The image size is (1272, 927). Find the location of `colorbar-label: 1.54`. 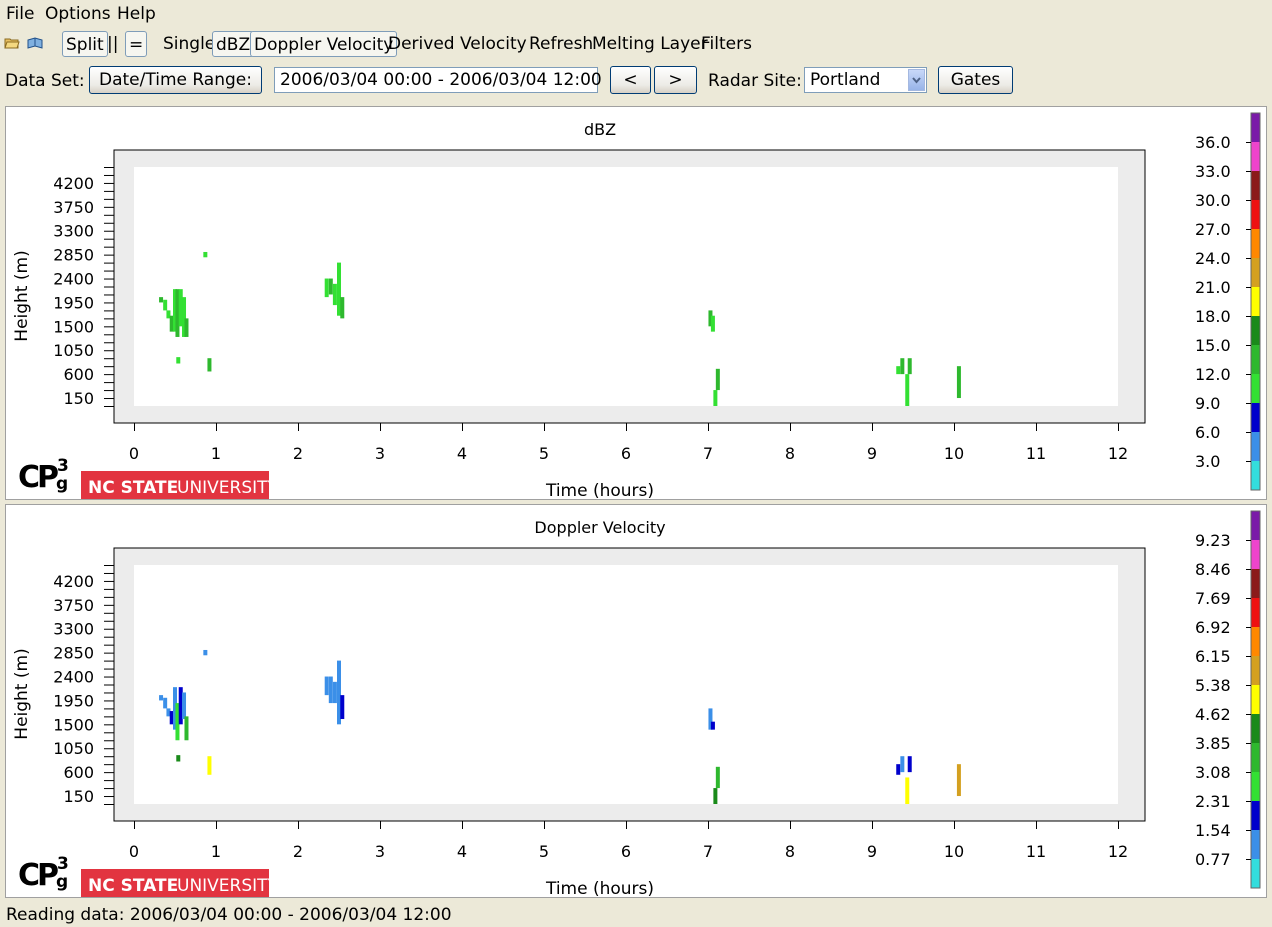

colorbar-label: 1.54 is located at coordinates (1213, 830).